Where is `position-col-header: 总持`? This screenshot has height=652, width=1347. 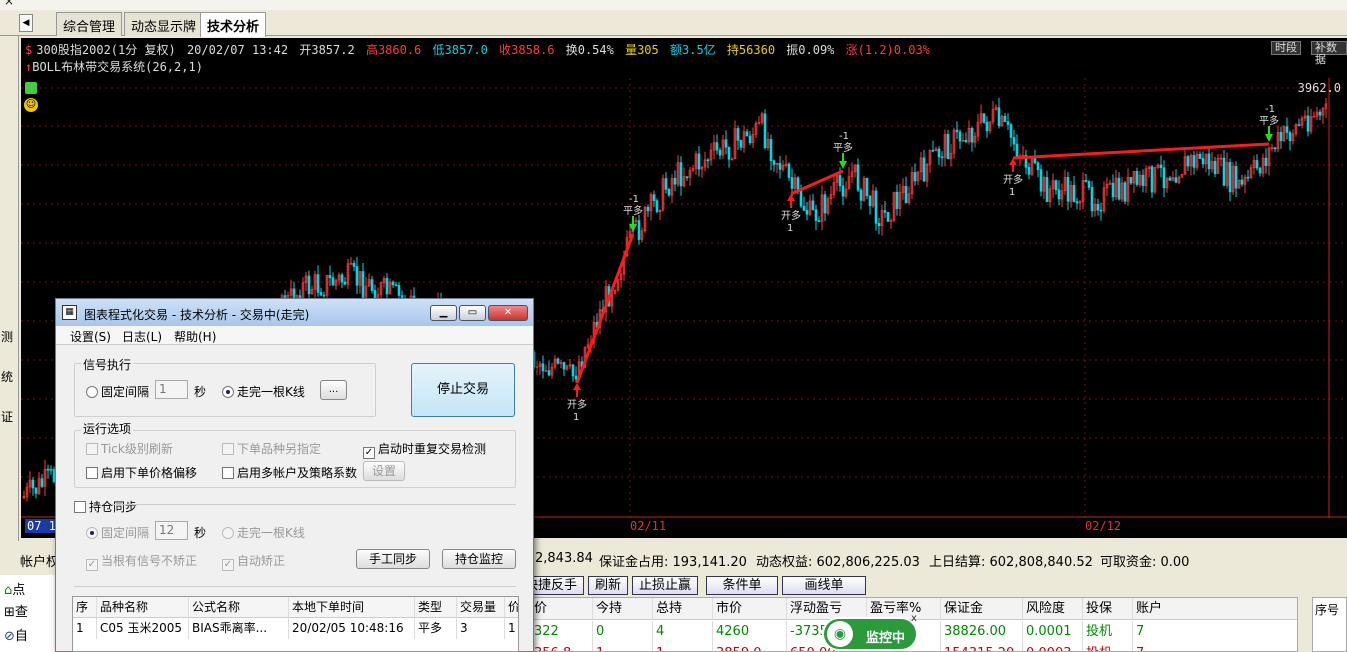 position-col-header: 总持 is located at coordinates (683, 609).